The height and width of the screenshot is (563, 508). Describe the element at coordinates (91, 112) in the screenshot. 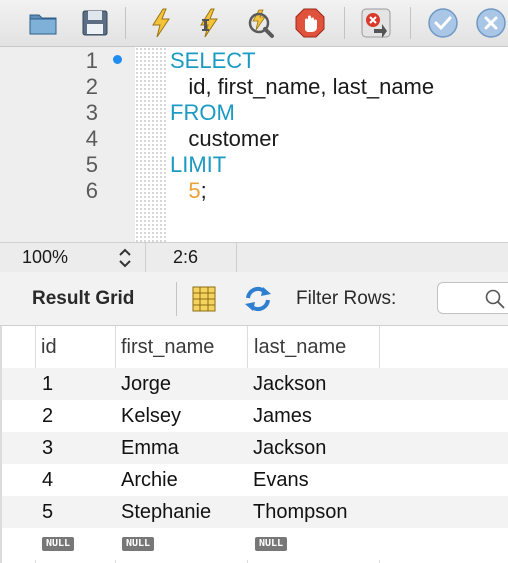

I see `line-number: 3` at that location.